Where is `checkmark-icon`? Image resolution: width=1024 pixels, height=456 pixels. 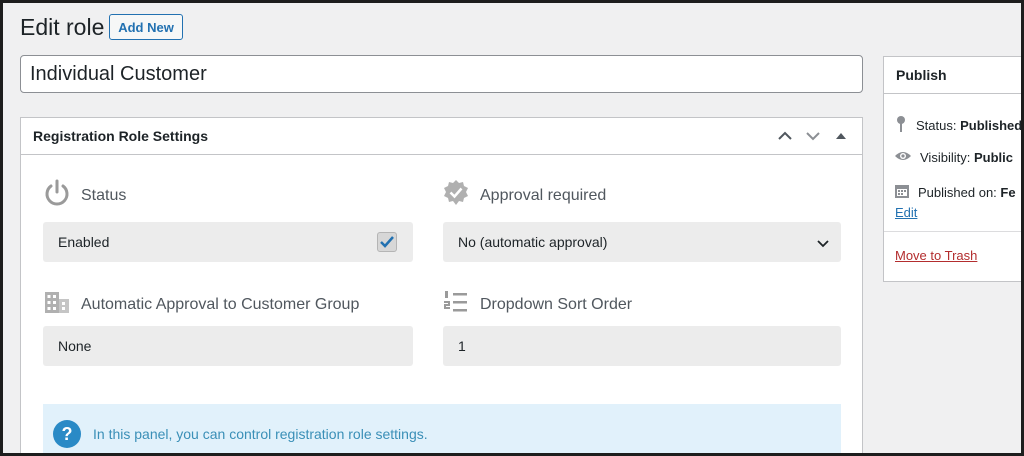 checkmark-icon is located at coordinates (387, 242).